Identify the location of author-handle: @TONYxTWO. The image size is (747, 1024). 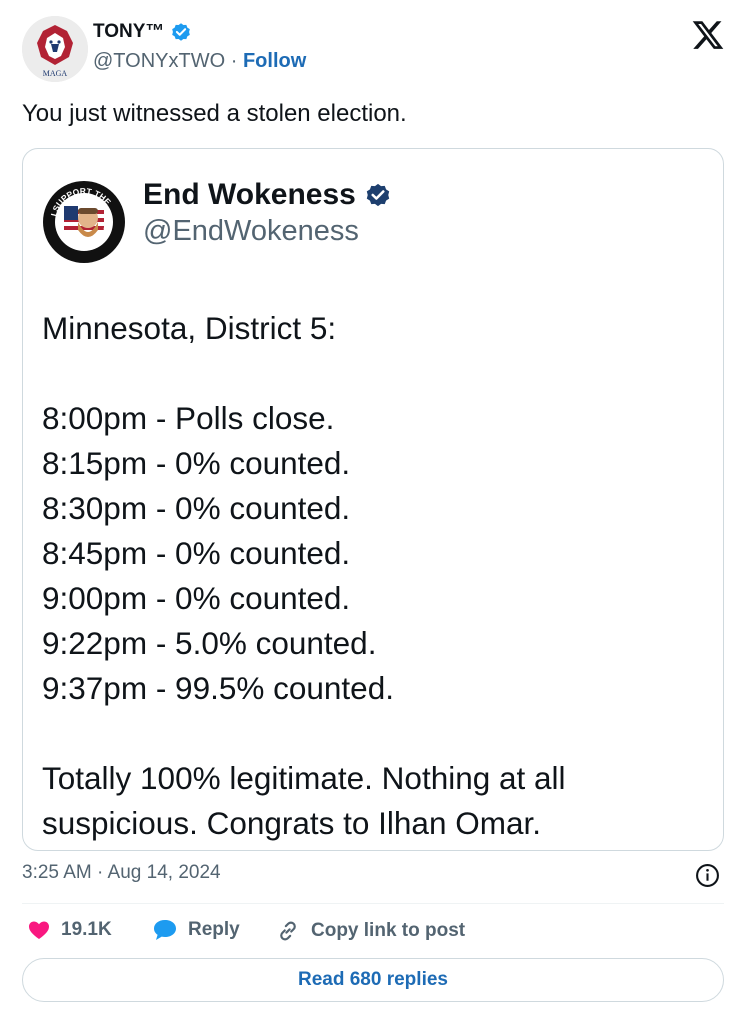
(159, 61).